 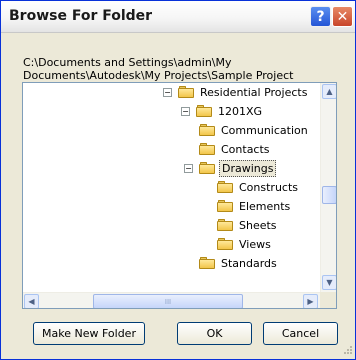 What do you see at coordinates (300, 333) in the screenshot?
I see `cancel-button: Cancel` at bounding box center [300, 333].